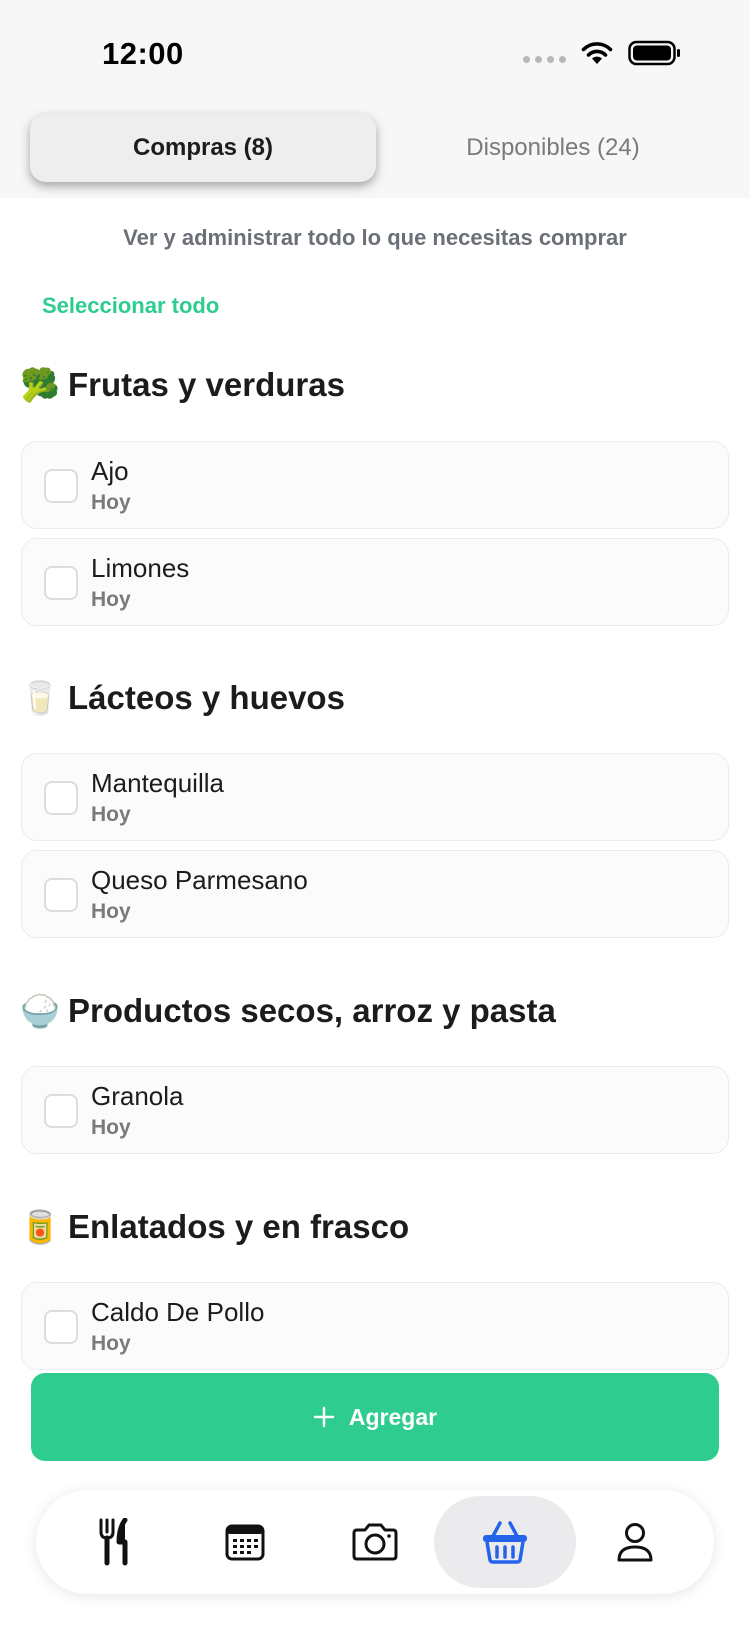 Image resolution: width=750 pixels, height=1630 pixels. I want to click on nav-profile, so click(635, 1542).